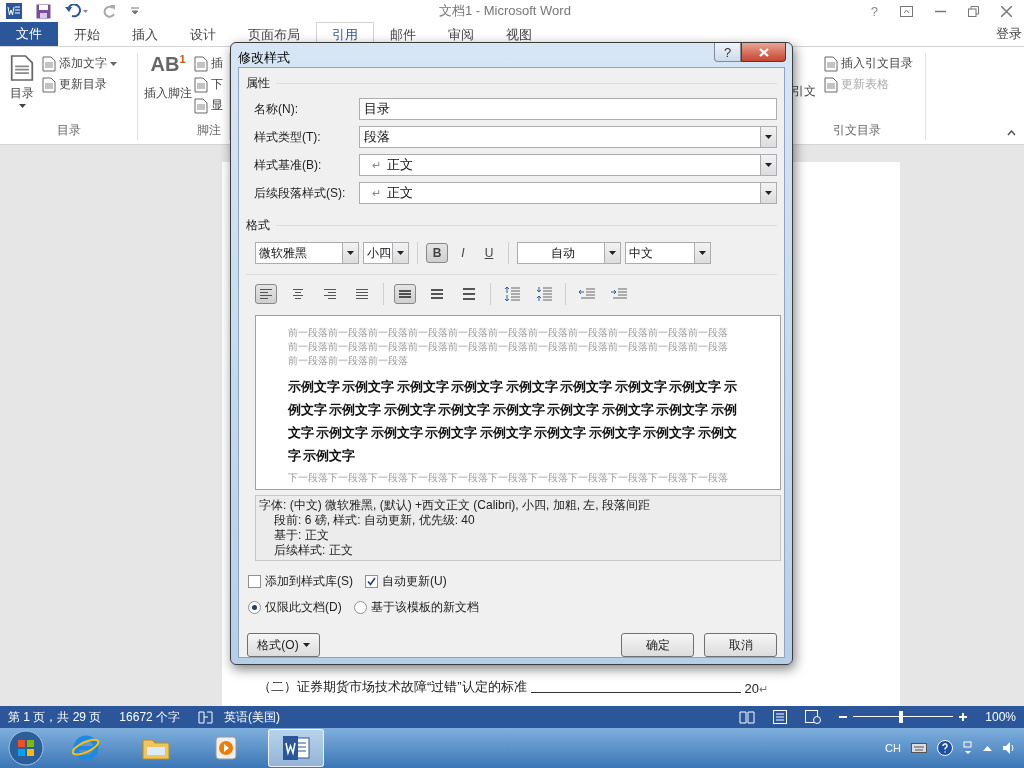  What do you see at coordinates (14, 11) in the screenshot?
I see `app-icon` at bounding box center [14, 11].